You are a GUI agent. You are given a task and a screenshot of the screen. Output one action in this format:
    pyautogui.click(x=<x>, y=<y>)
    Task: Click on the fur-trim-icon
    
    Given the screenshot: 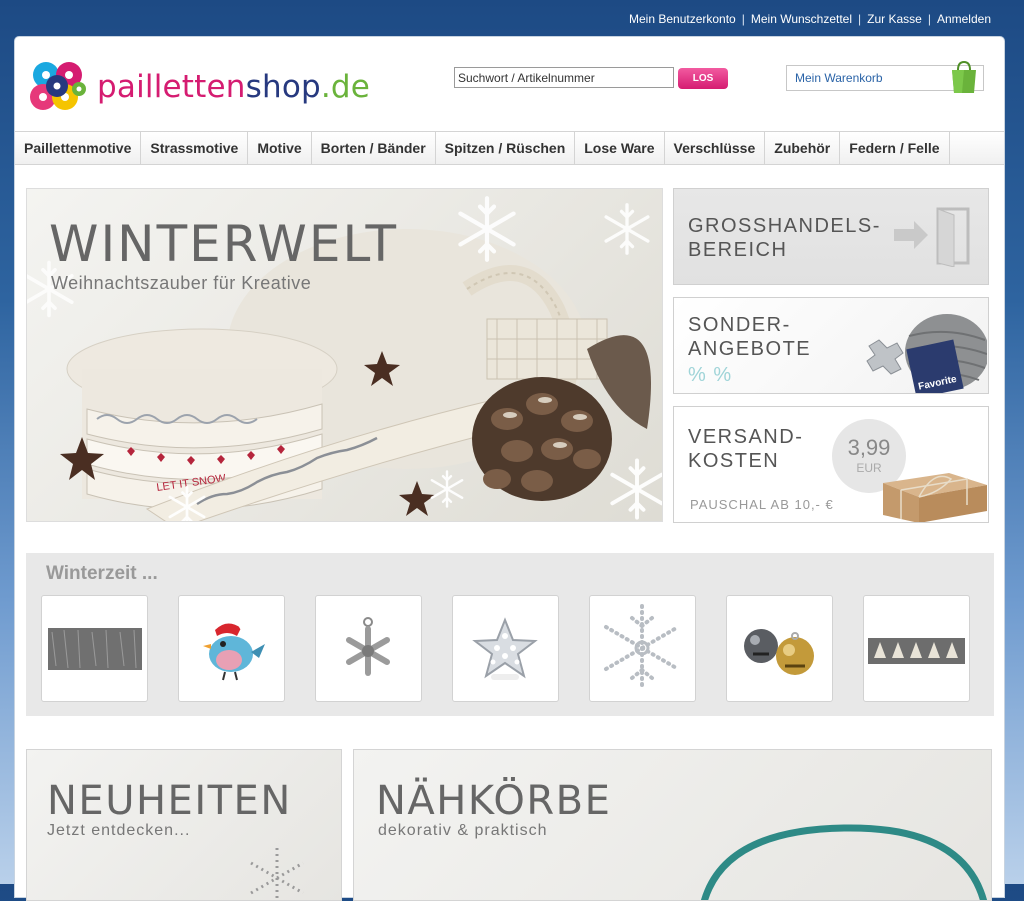 What is the action you would take?
    pyautogui.click(x=95, y=649)
    